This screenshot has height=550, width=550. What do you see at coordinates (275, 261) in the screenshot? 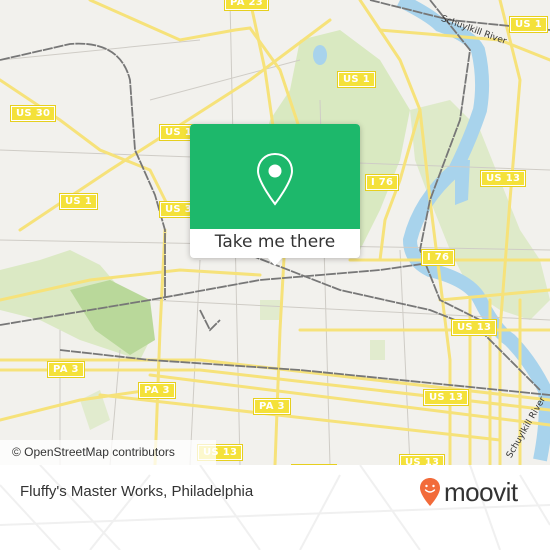
I see `popup-pointer` at bounding box center [275, 261].